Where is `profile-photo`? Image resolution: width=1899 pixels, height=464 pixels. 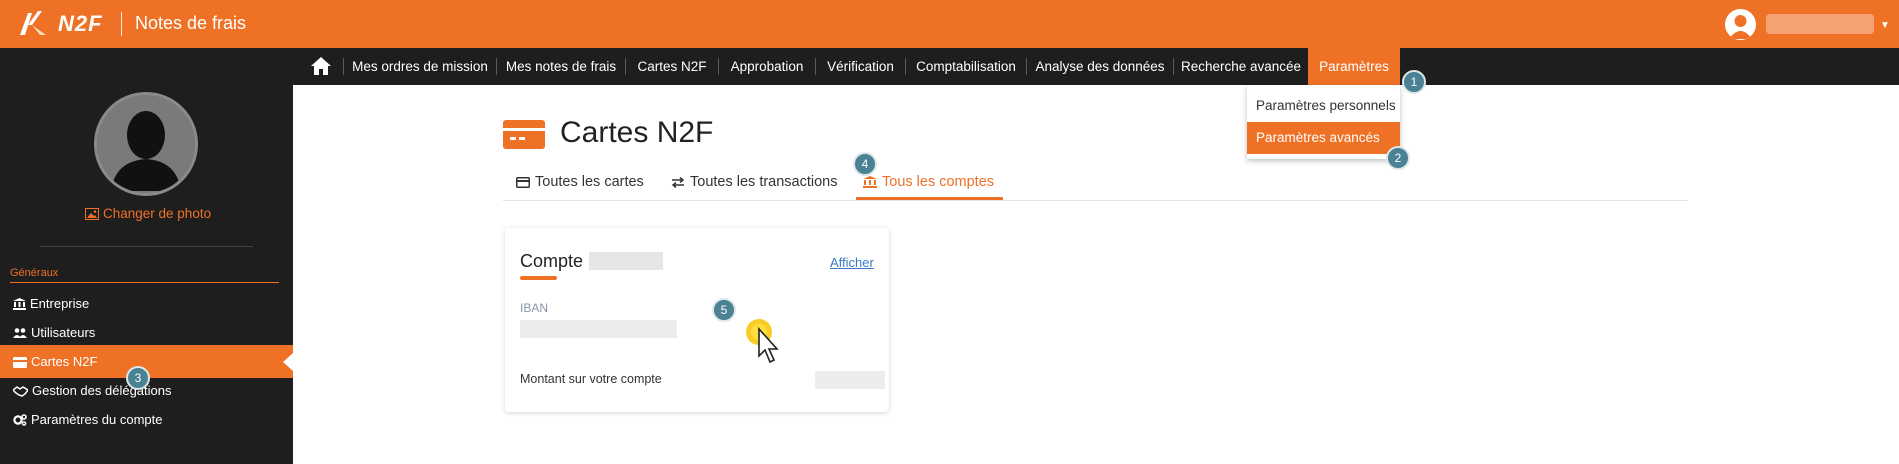
profile-photo is located at coordinates (146, 144).